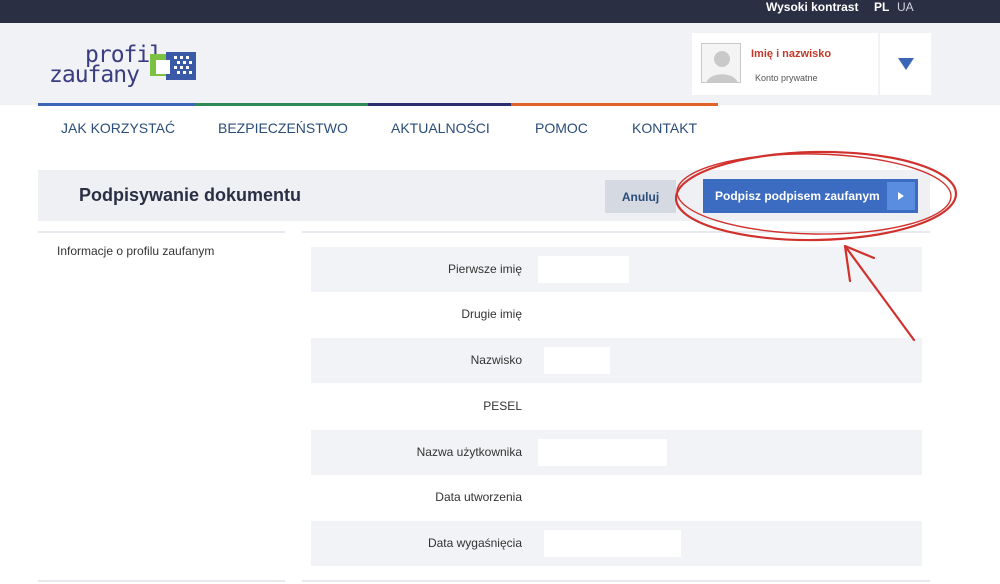 This screenshot has width=1000, height=584. What do you see at coordinates (577, 360) in the screenshot?
I see `detail-value-surname` at bounding box center [577, 360].